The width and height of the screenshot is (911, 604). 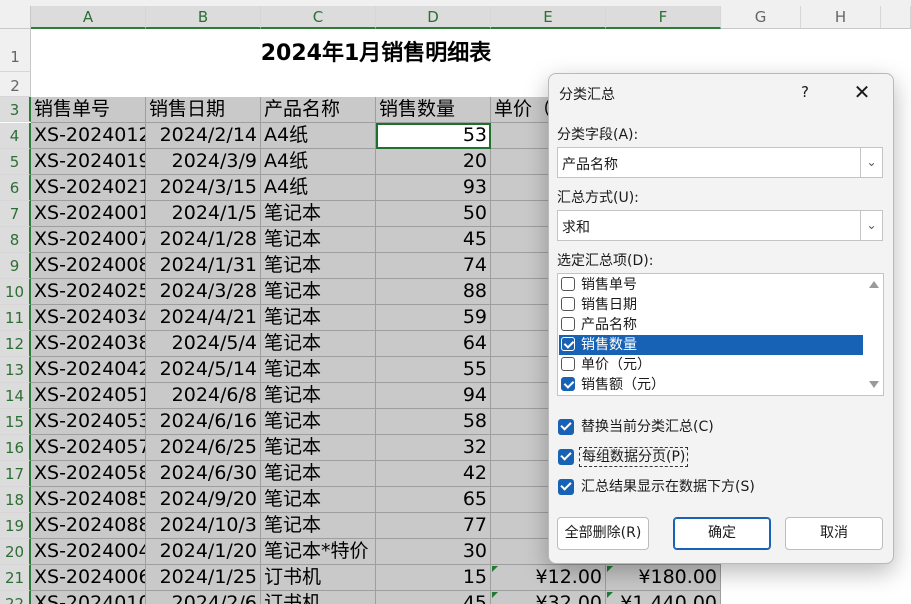 I want to click on page-break-checkbox, so click(x=566, y=457).